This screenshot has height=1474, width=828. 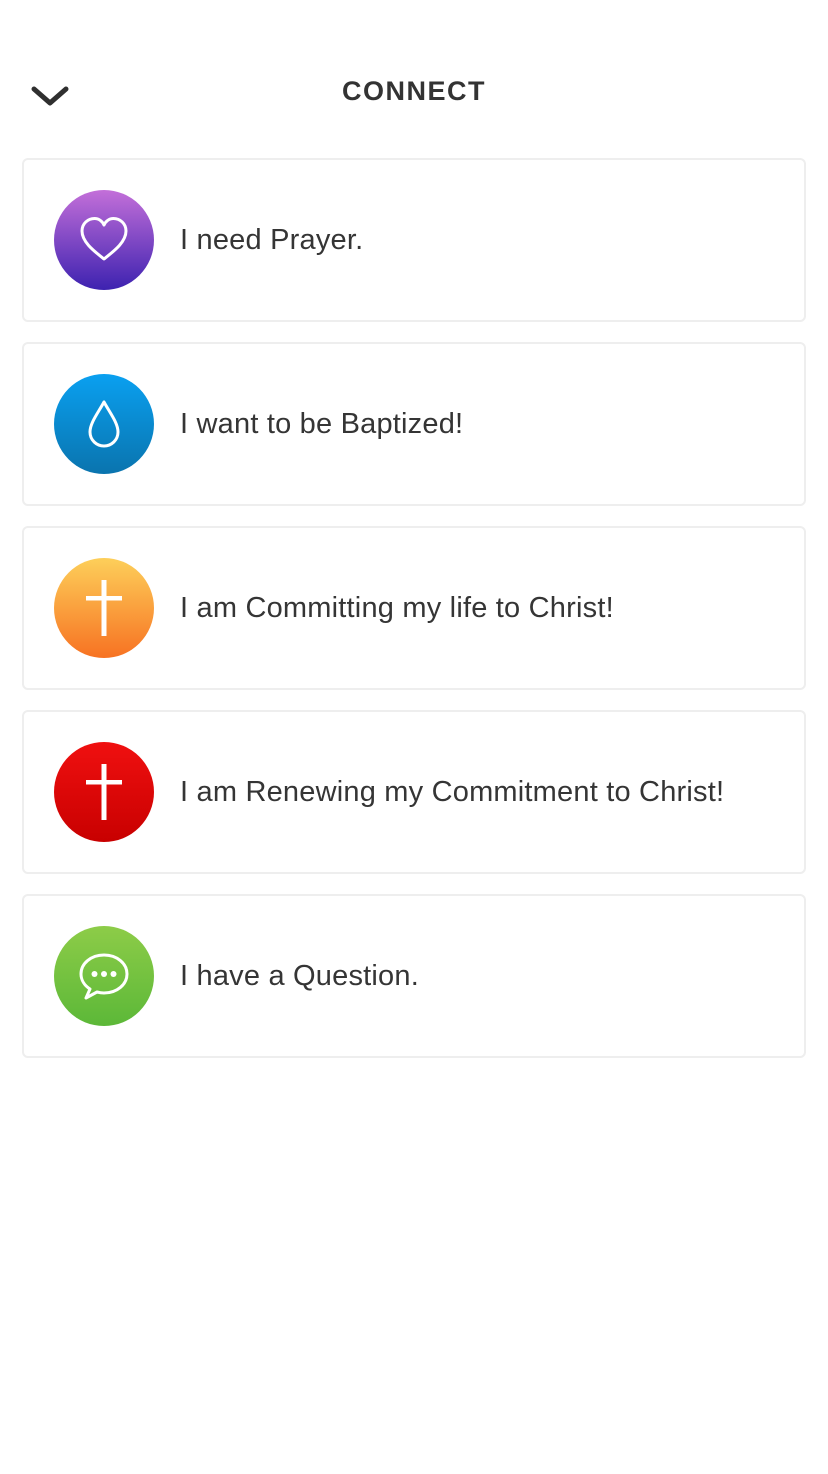 I want to click on option-question: I have a Question., so click(x=414, y=976).